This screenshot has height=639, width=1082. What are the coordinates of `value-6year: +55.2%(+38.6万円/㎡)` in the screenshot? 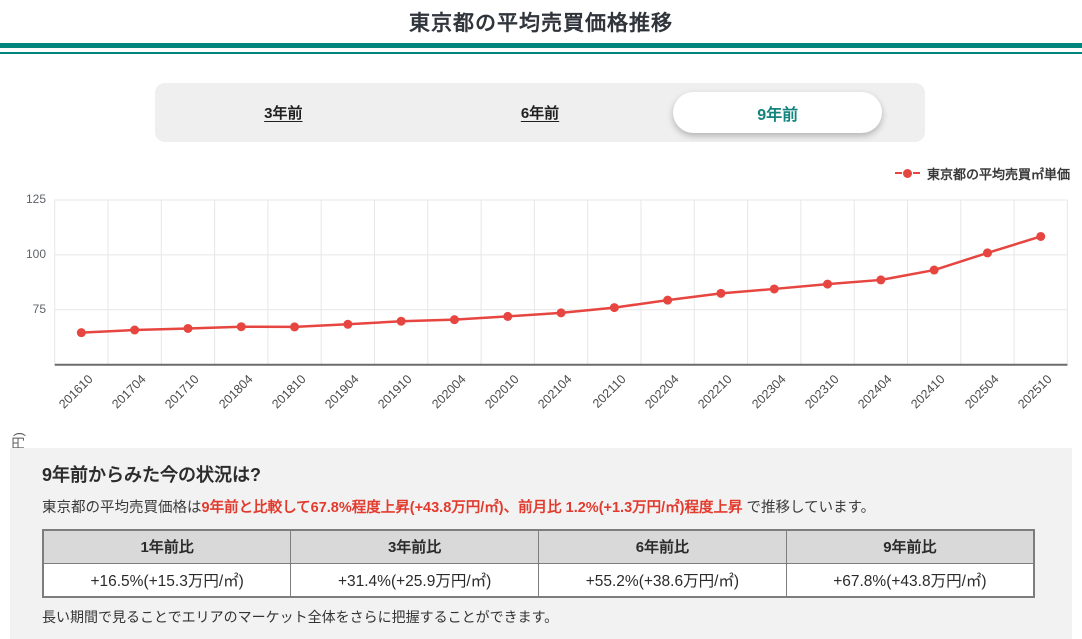 It's located at (662, 580).